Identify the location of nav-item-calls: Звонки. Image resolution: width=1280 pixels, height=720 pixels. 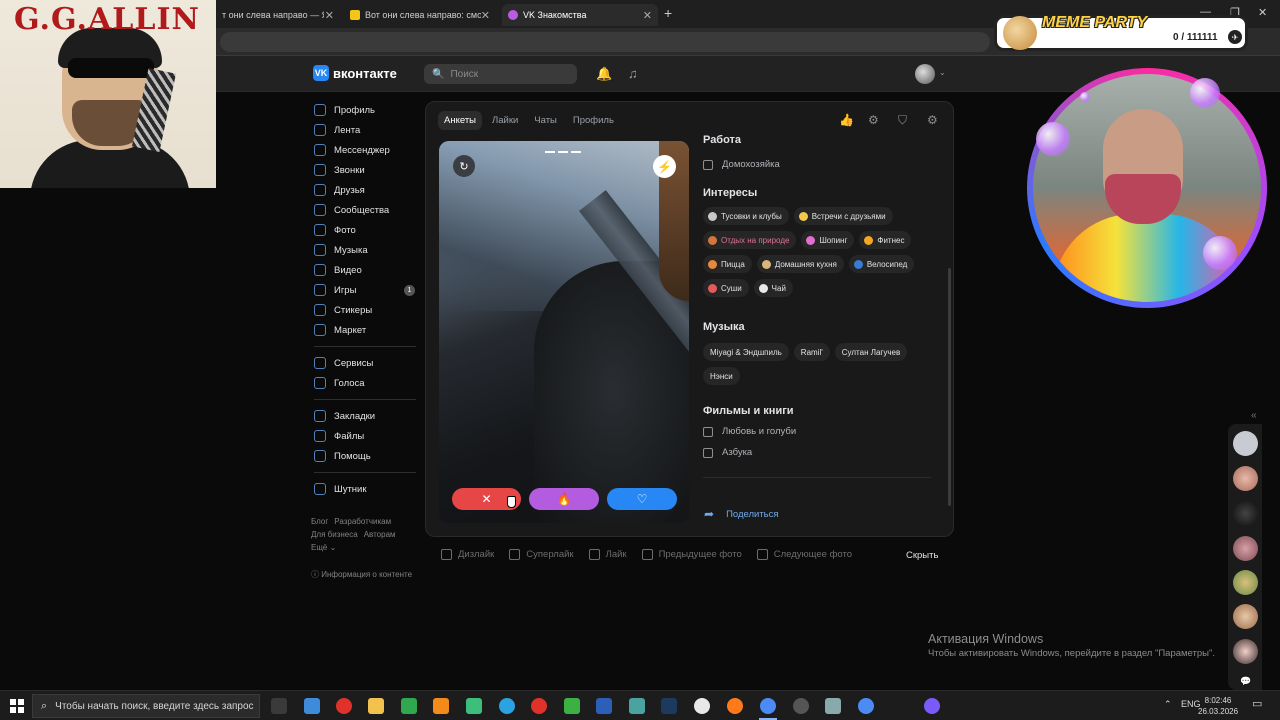
(369, 170).